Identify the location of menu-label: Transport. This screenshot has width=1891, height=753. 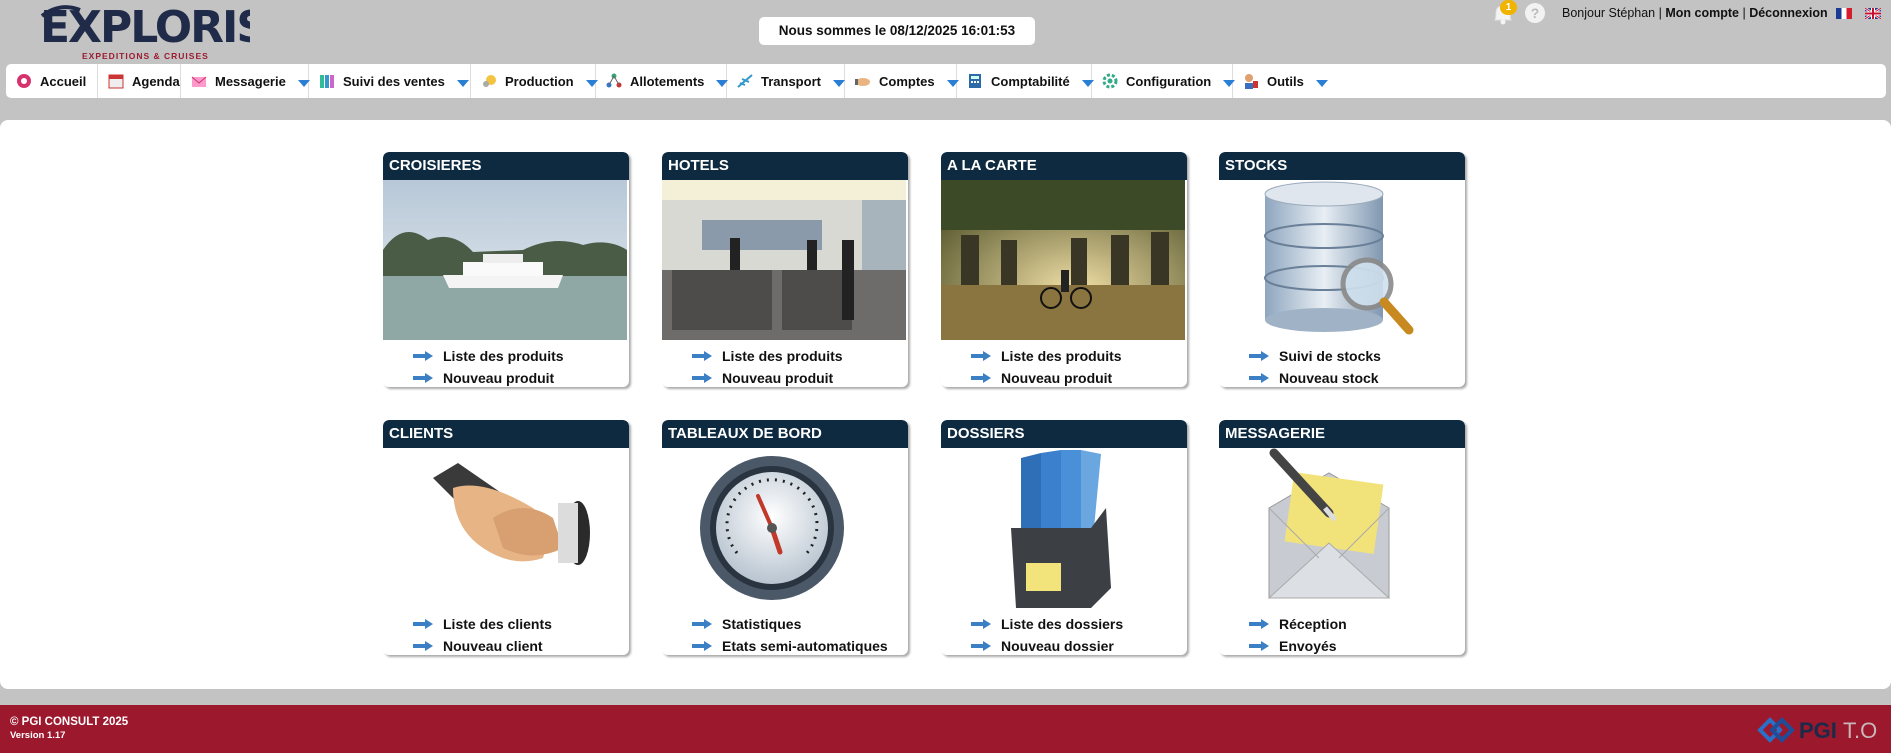
(791, 81).